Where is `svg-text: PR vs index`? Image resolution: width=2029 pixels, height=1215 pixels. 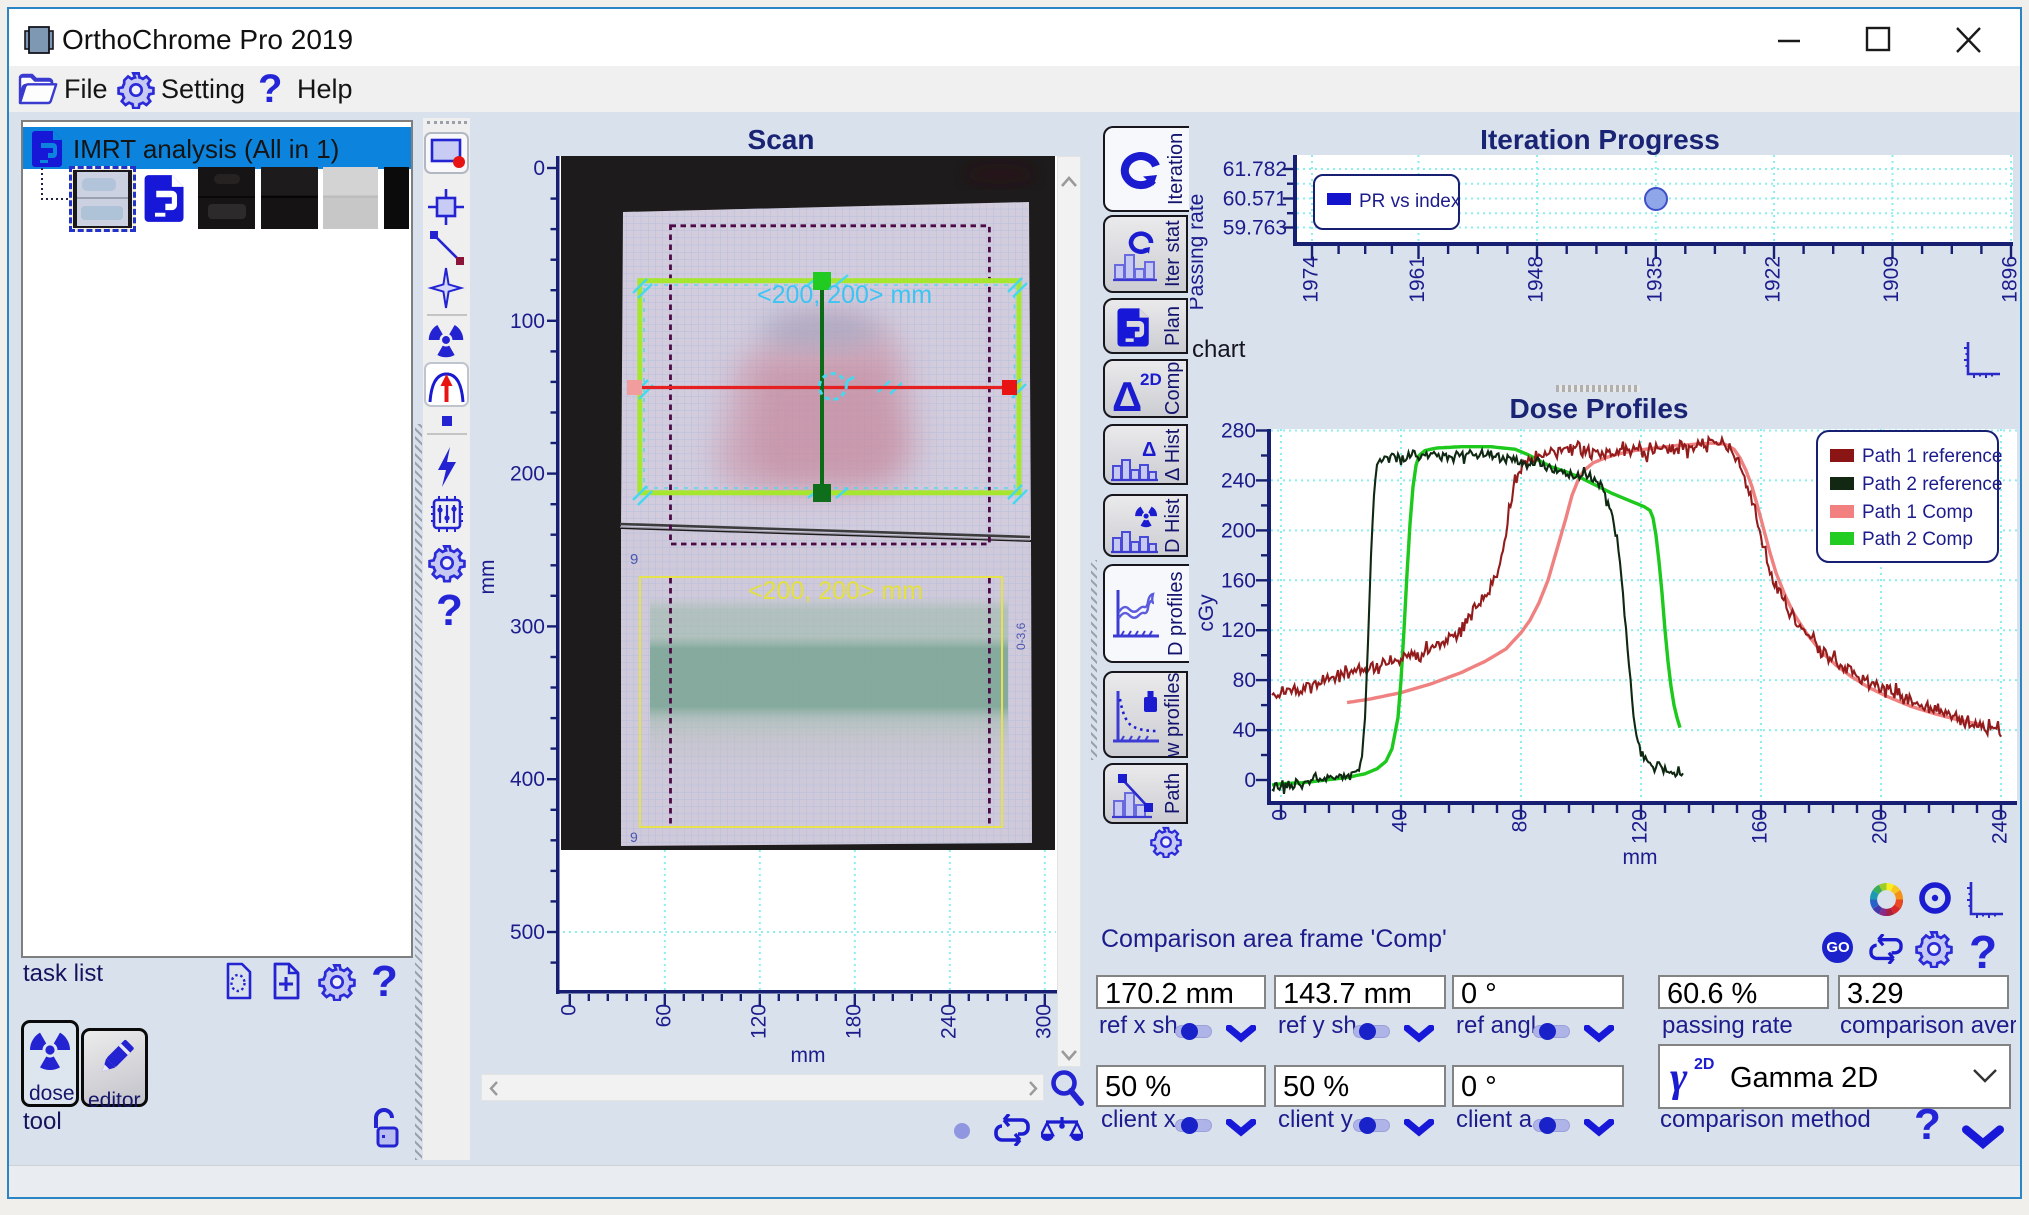
svg-text: PR vs index is located at coordinates (1410, 201).